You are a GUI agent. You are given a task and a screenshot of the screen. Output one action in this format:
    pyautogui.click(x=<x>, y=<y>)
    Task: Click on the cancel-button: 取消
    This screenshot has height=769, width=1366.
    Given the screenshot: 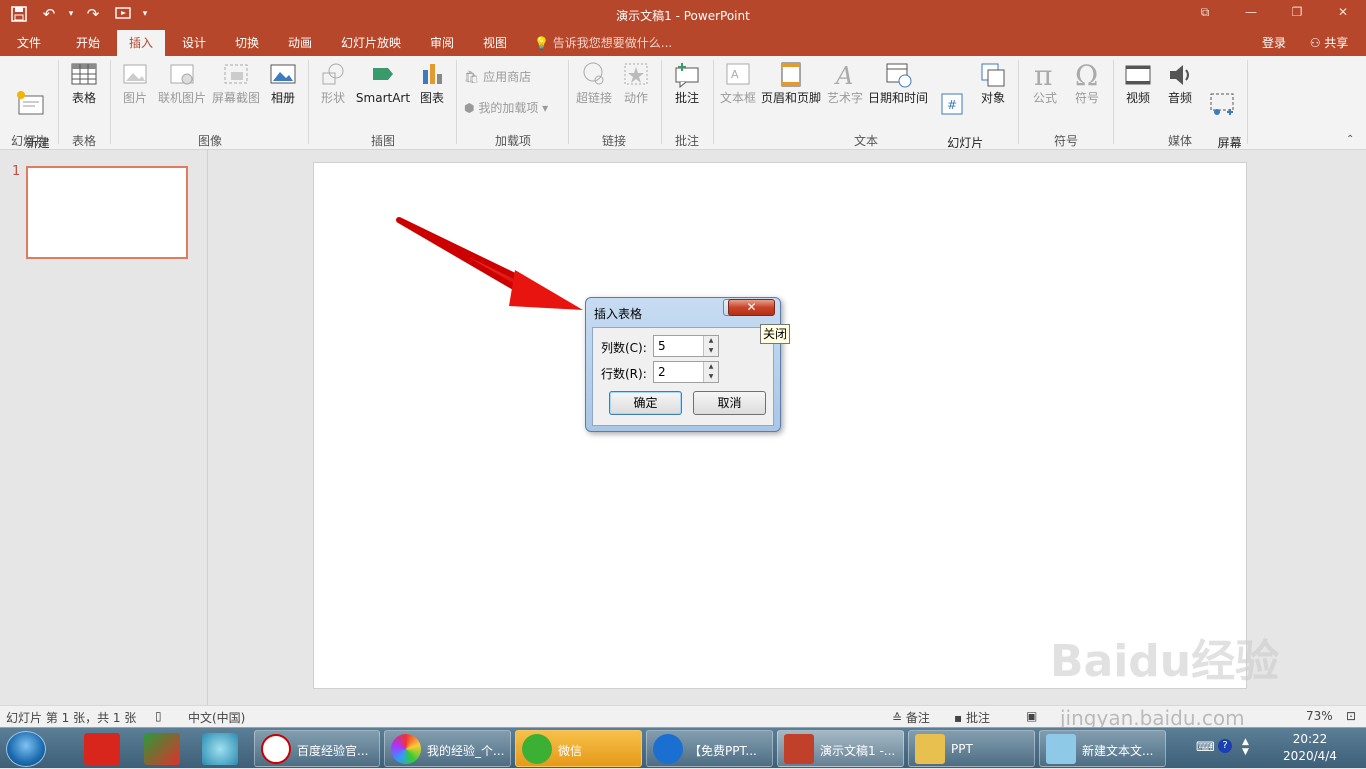 What is the action you would take?
    pyautogui.click(x=729, y=403)
    